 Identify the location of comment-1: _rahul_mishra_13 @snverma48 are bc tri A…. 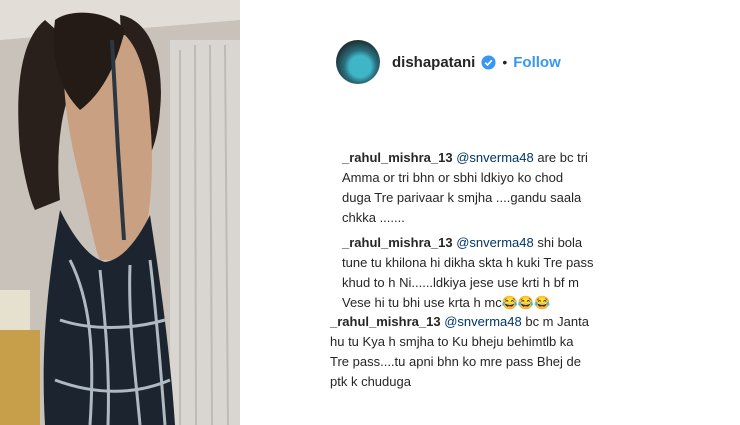
(465, 188).